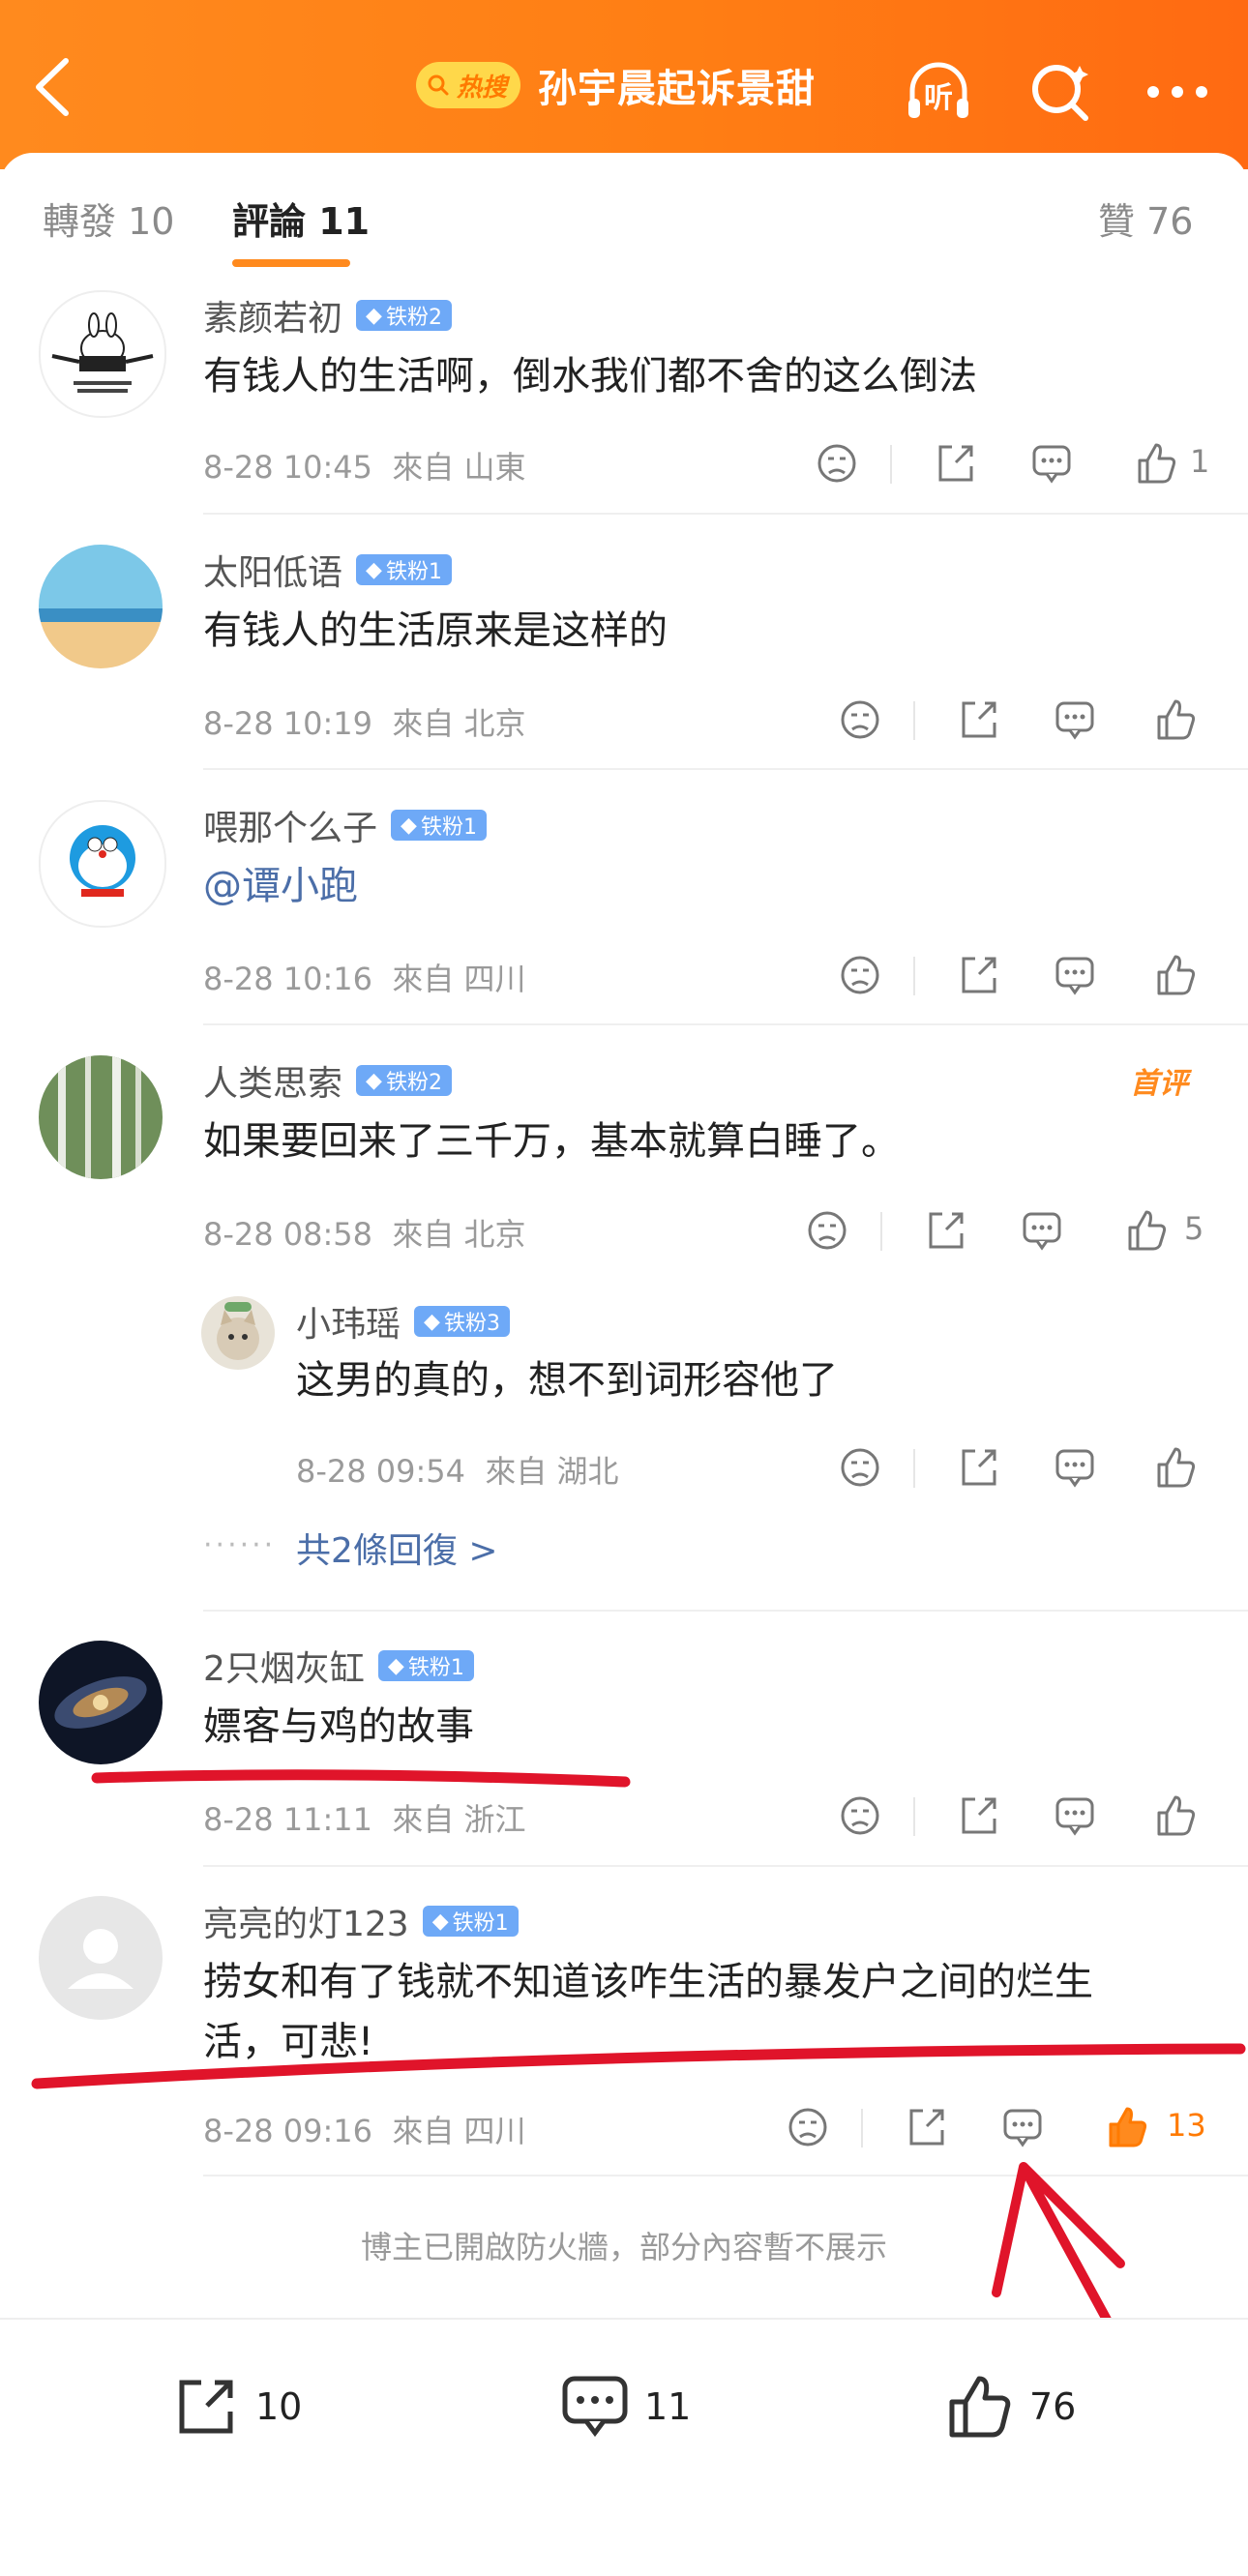  I want to click on repost-icon, so click(206, 2407).